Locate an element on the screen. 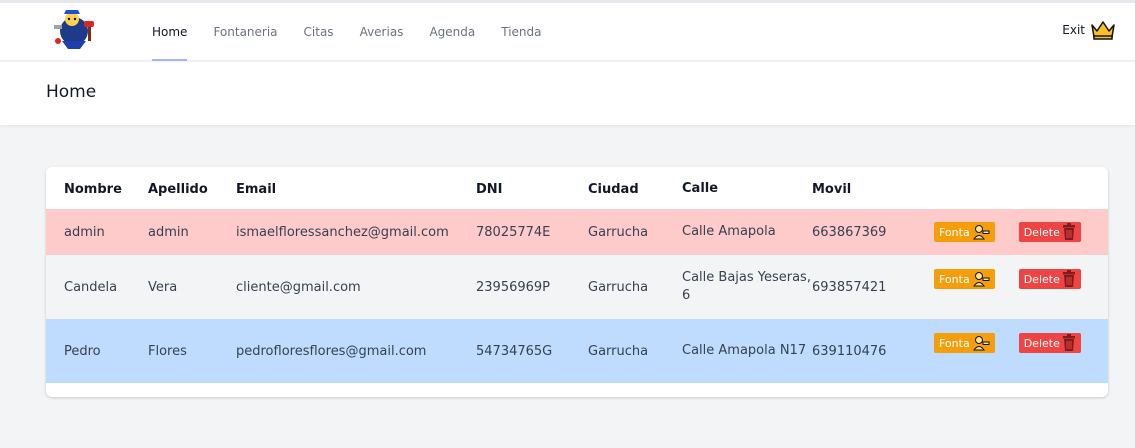 This screenshot has width=1135, height=448. column-header-dni: DNI is located at coordinates (489, 189).